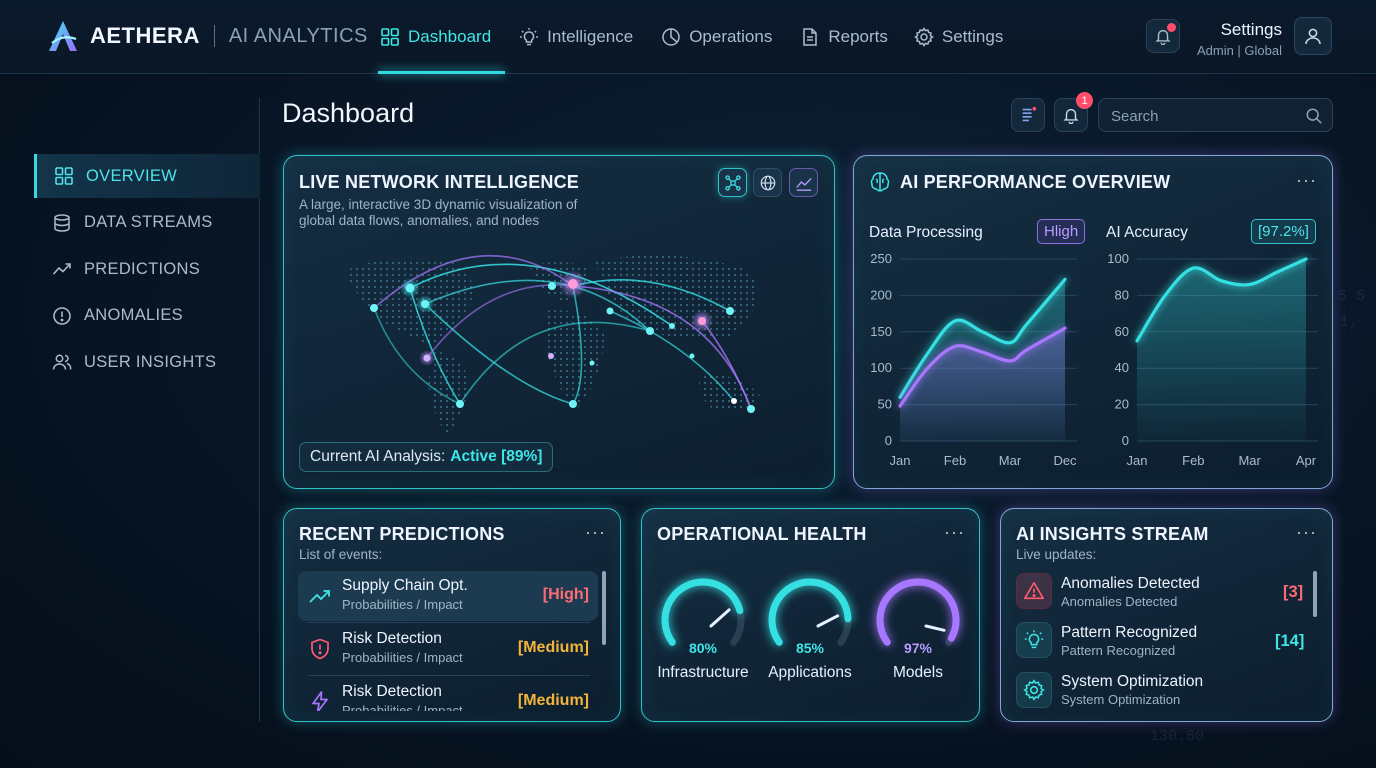  Describe the element at coordinates (810, 648) in the screenshot. I see `gauge-value-applications: 85%` at that location.